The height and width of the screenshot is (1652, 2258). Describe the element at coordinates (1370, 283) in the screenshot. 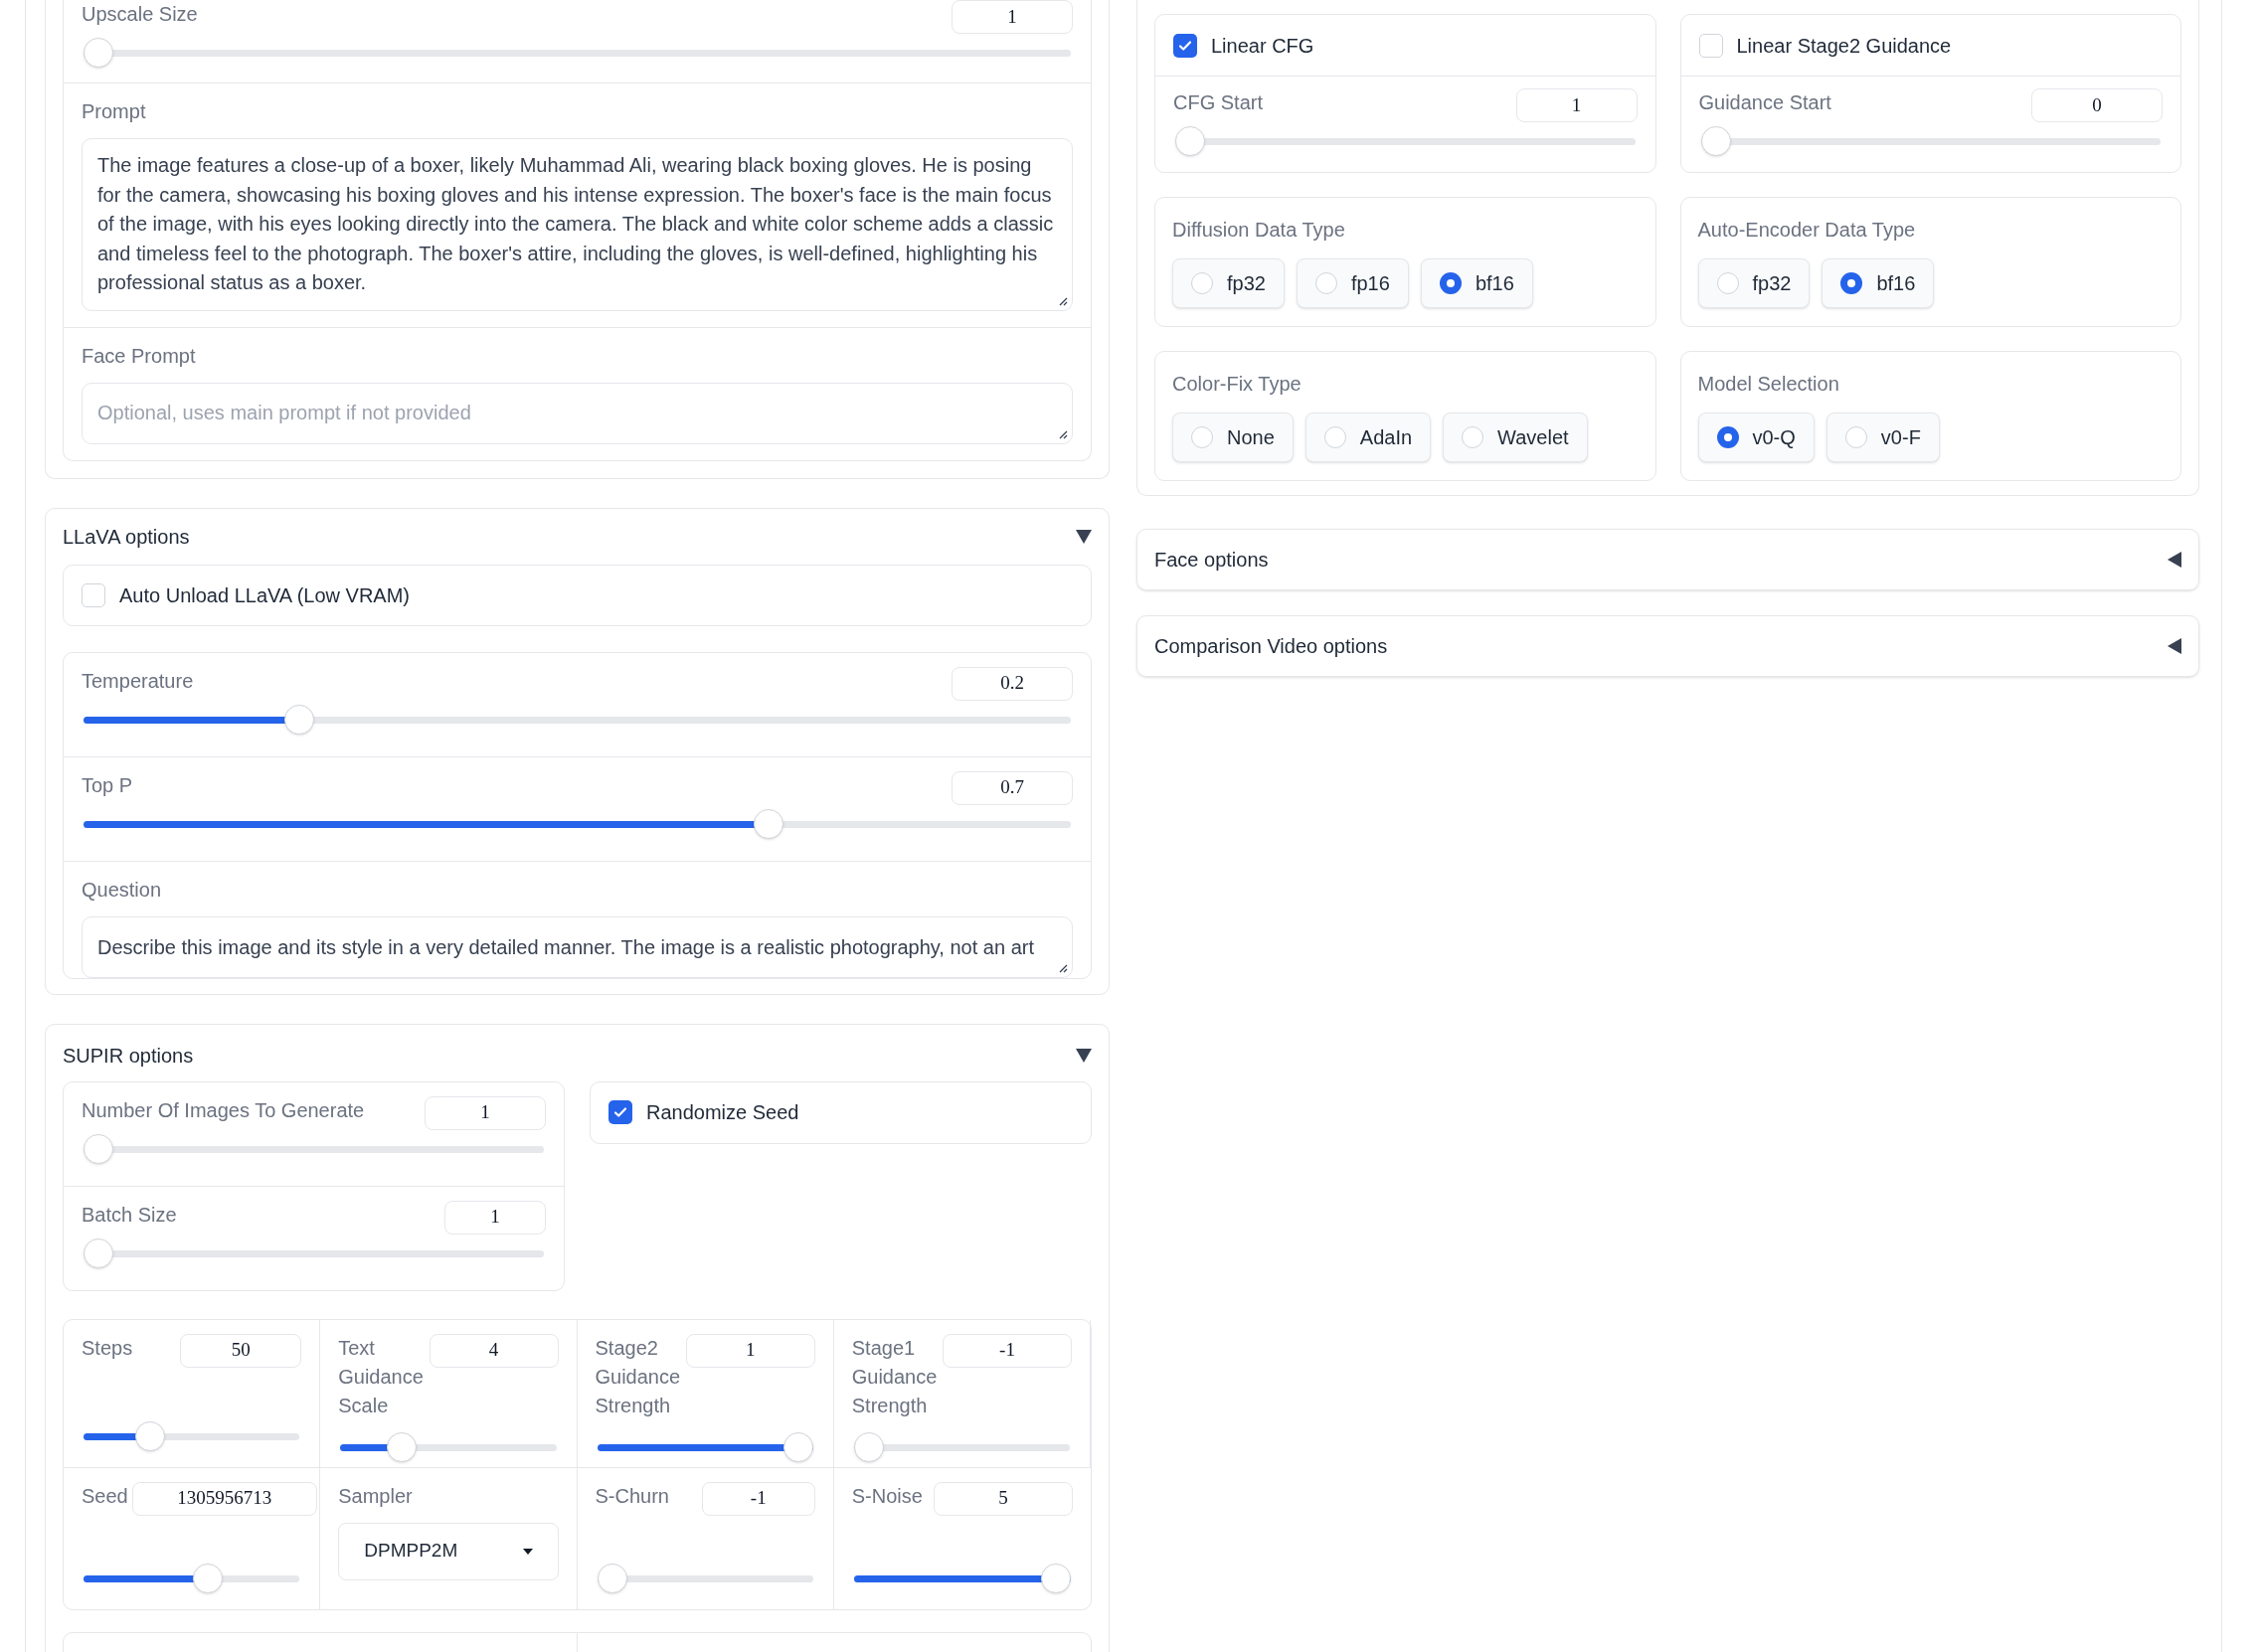

I see `radio-label: fp16` at that location.